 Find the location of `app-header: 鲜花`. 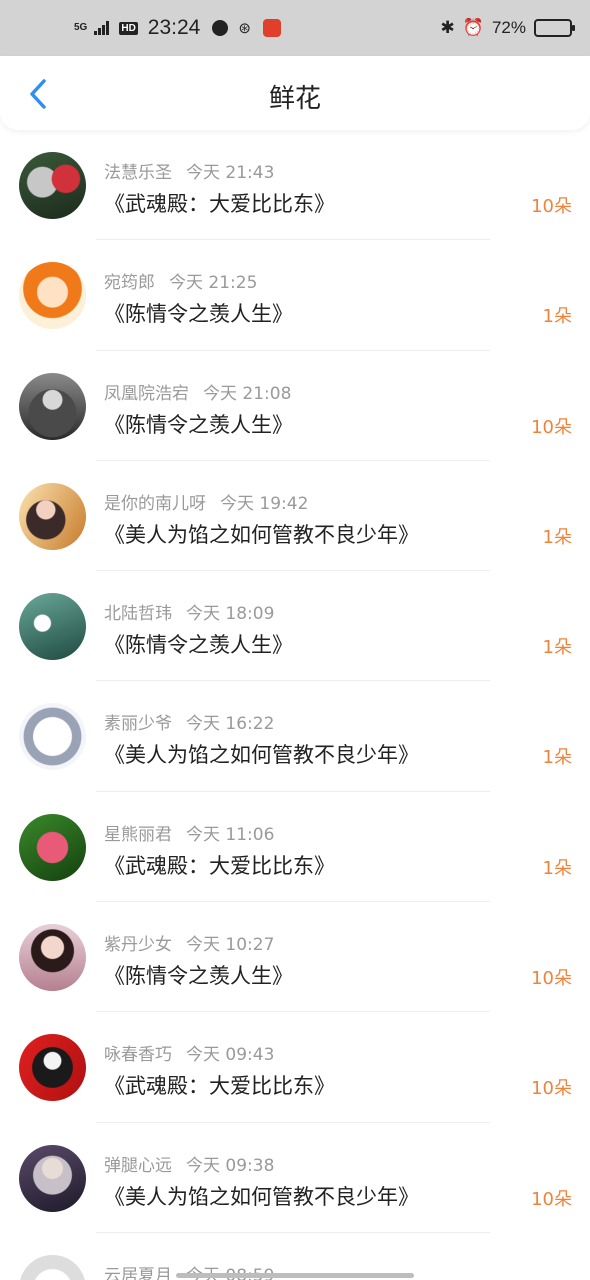

app-header: 鲜花 is located at coordinates (295, 93).